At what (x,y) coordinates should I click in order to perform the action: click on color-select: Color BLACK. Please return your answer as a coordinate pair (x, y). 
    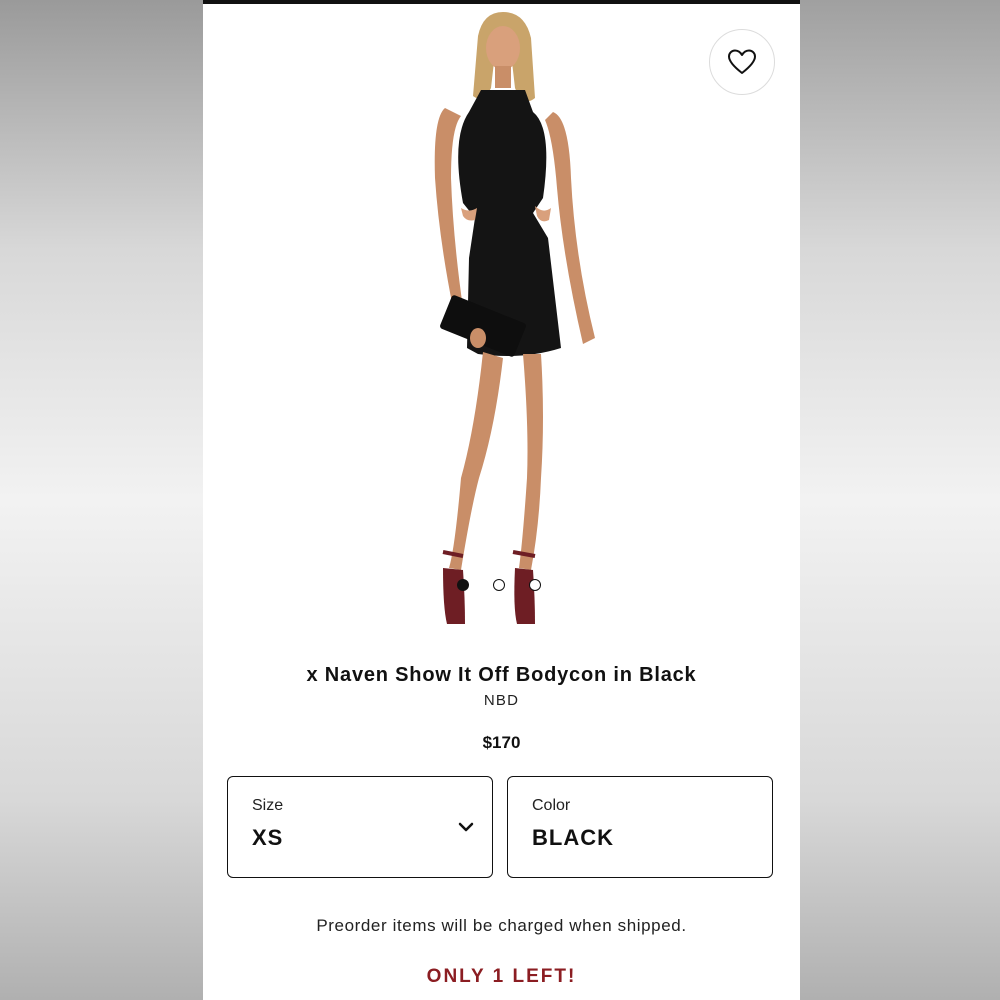
    Looking at the image, I should click on (640, 827).